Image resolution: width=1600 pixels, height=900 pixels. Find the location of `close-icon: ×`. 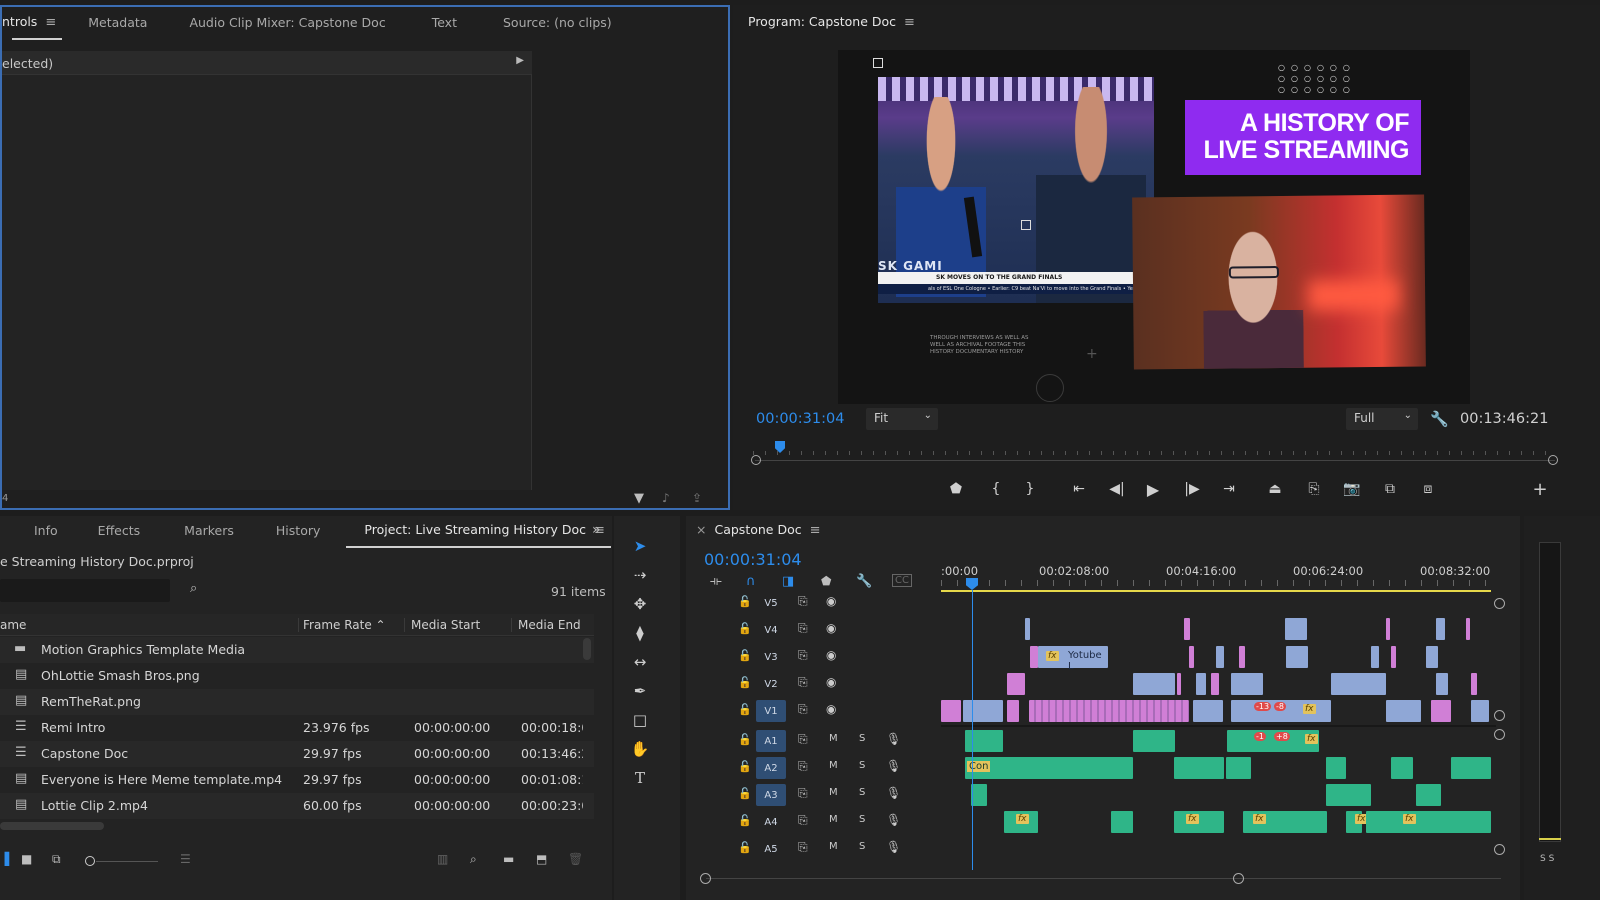

close-icon: × is located at coordinates (701, 529).